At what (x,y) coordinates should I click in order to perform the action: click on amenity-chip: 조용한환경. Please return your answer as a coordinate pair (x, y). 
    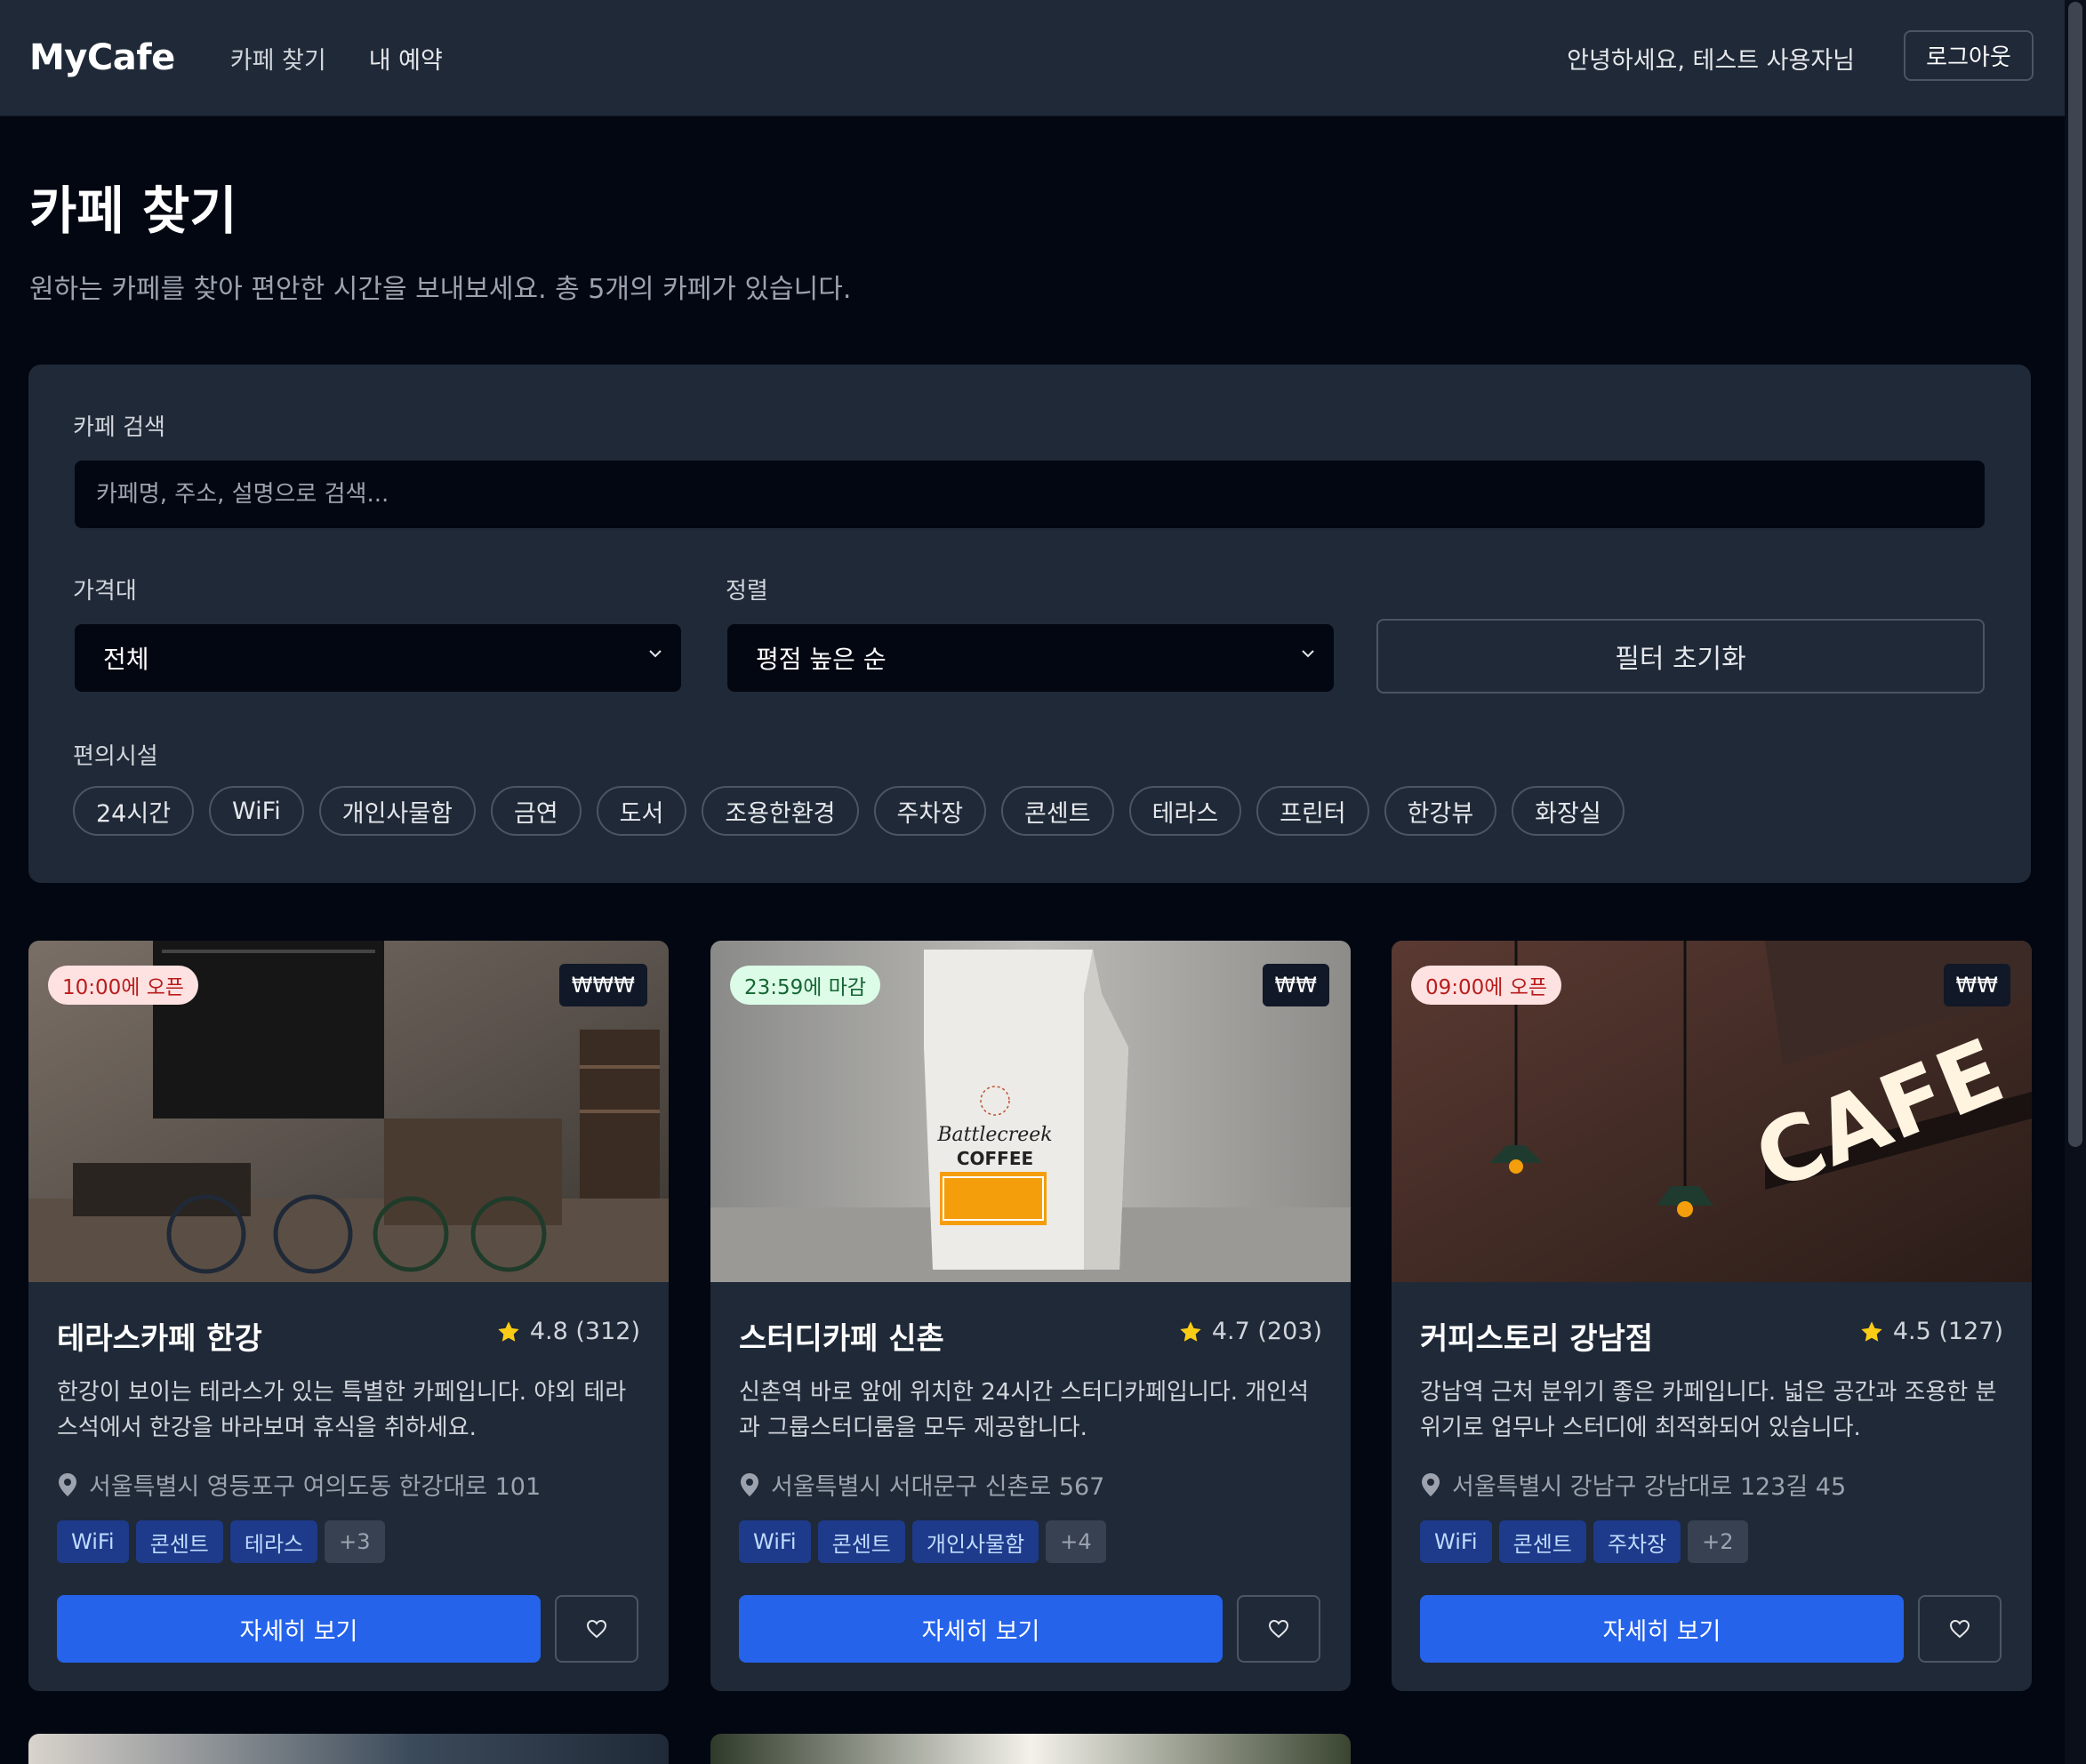
    Looking at the image, I should click on (781, 811).